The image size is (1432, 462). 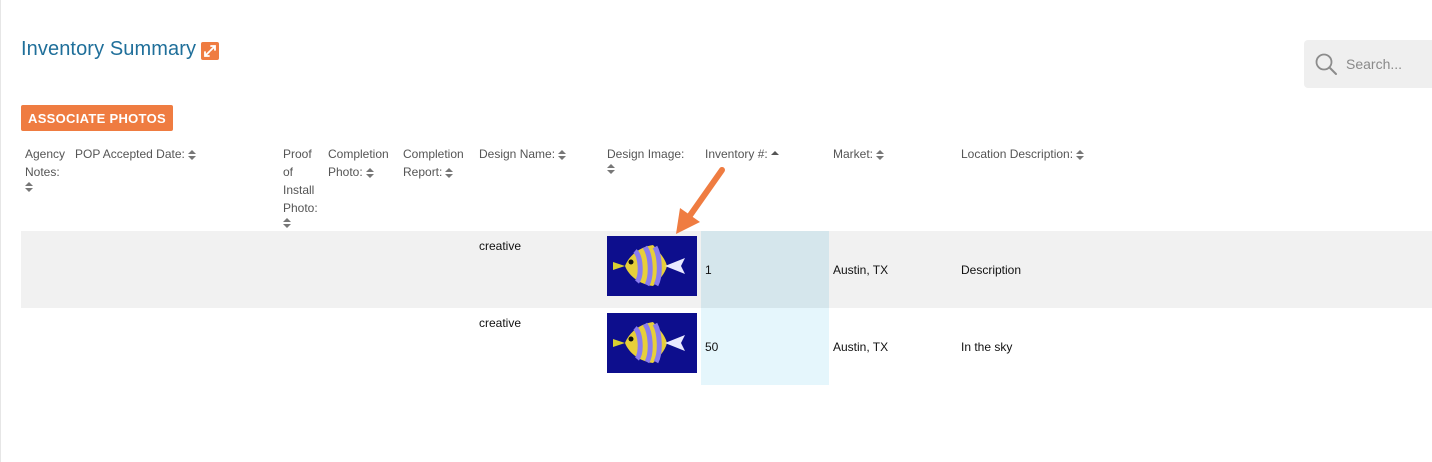 What do you see at coordinates (987, 347) in the screenshot?
I see `location-description-cell: In the sky` at bounding box center [987, 347].